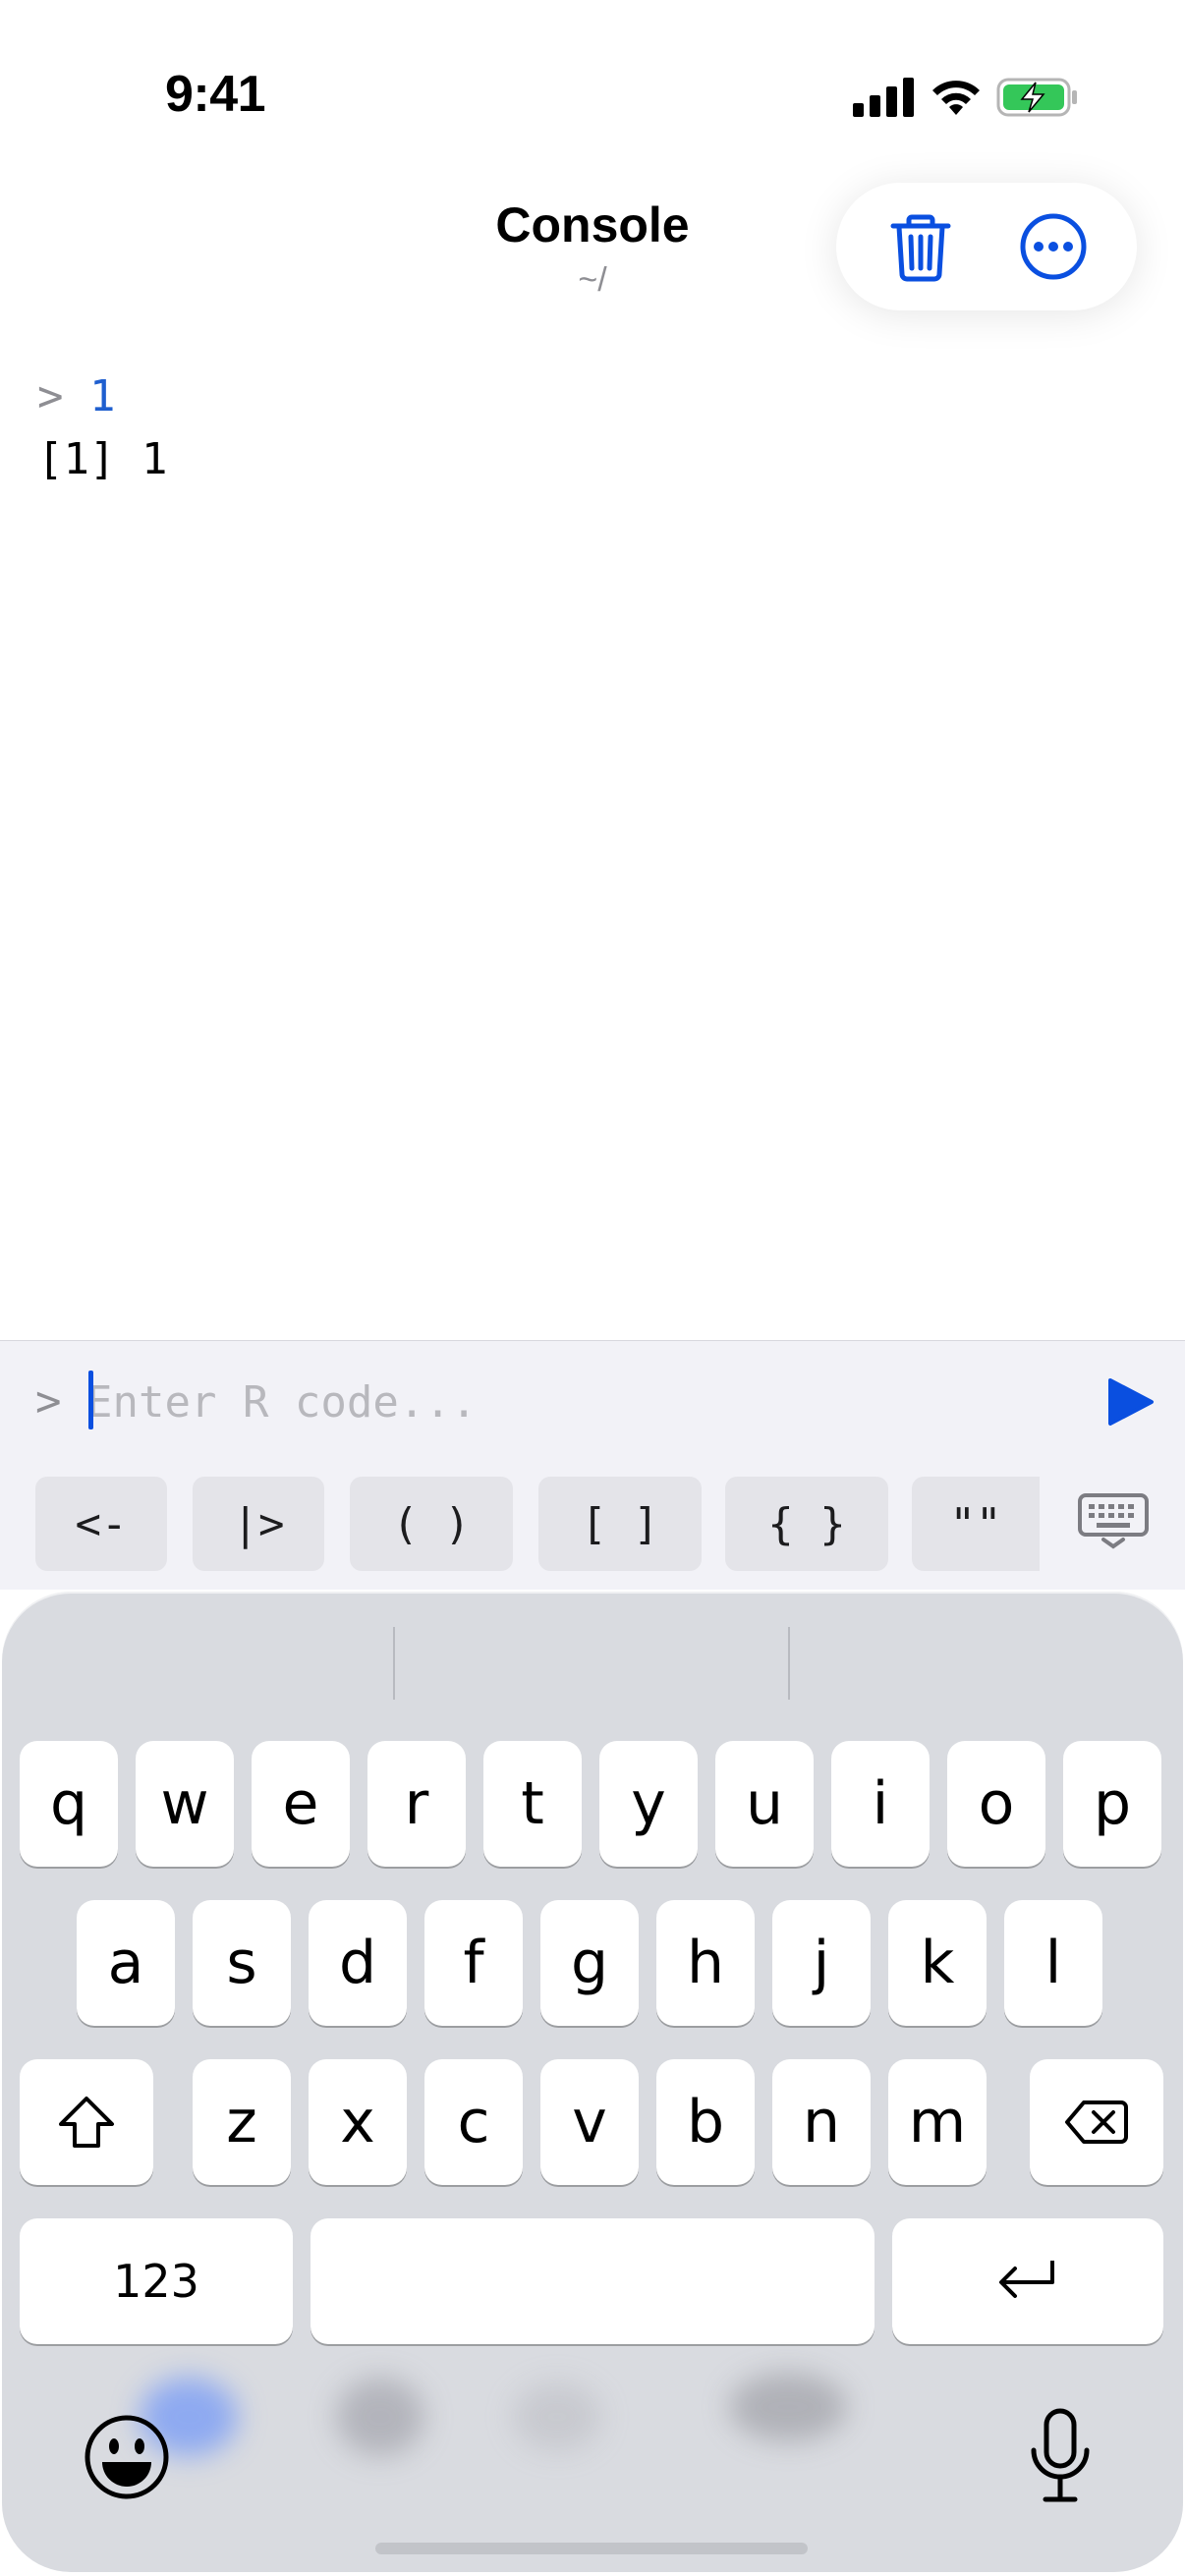  What do you see at coordinates (126, 1963) in the screenshot?
I see `key-a: a` at bounding box center [126, 1963].